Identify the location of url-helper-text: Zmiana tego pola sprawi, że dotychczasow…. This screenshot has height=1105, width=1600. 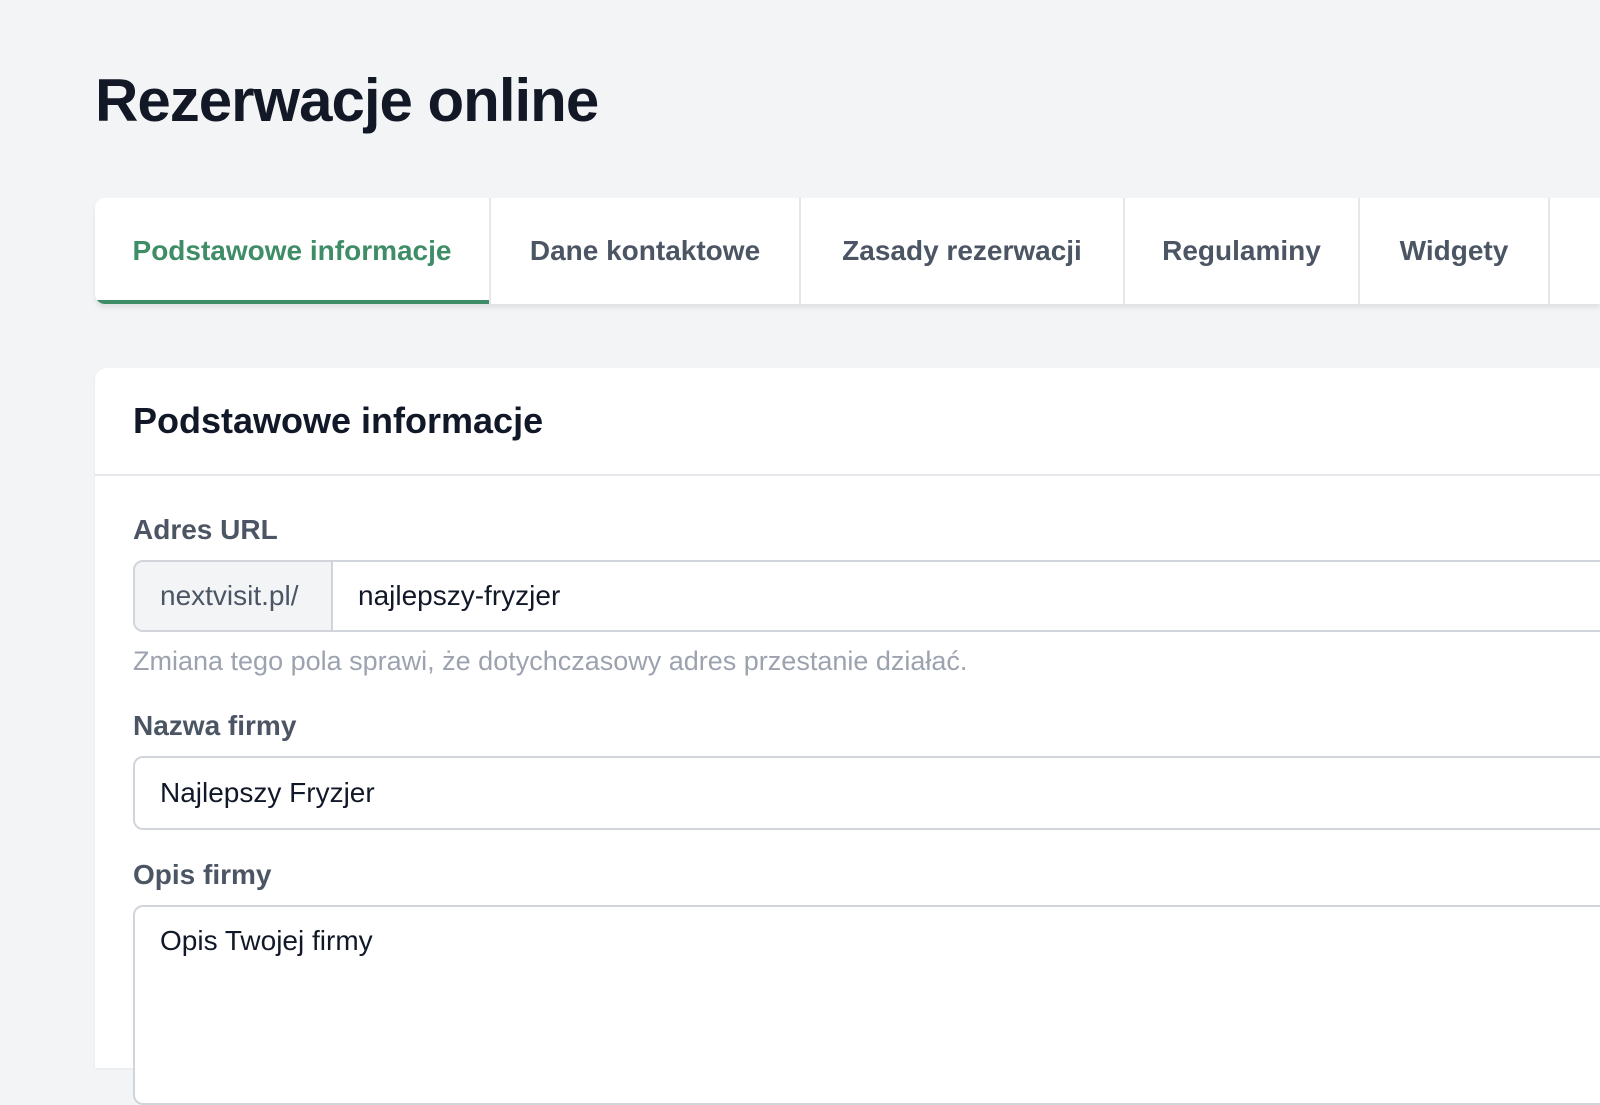
(550, 661).